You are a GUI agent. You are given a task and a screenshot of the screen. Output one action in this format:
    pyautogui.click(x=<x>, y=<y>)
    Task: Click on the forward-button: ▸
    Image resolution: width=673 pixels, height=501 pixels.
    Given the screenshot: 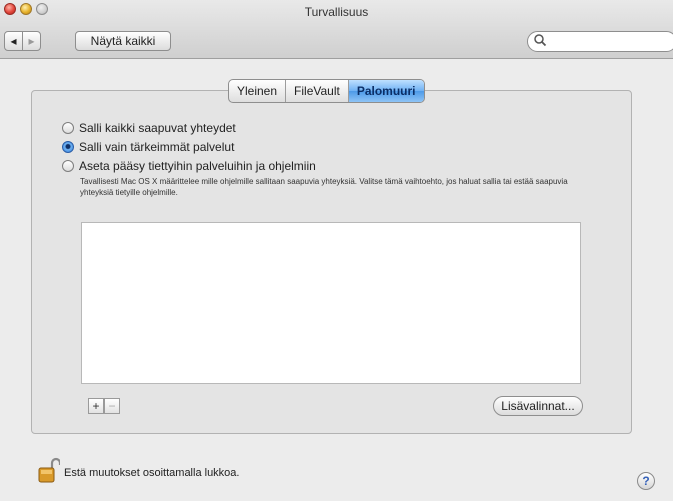 What is the action you would take?
    pyautogui.click(x=31, y=41)
    